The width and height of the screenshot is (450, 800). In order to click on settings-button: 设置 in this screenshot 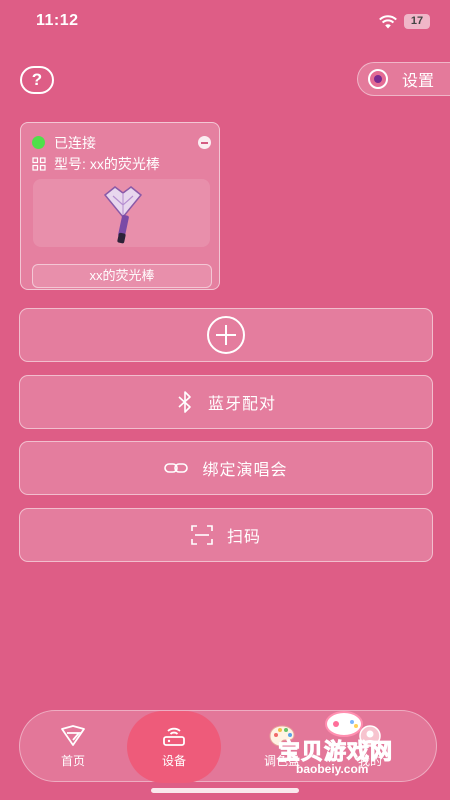, I will do `click(403, 79)`.